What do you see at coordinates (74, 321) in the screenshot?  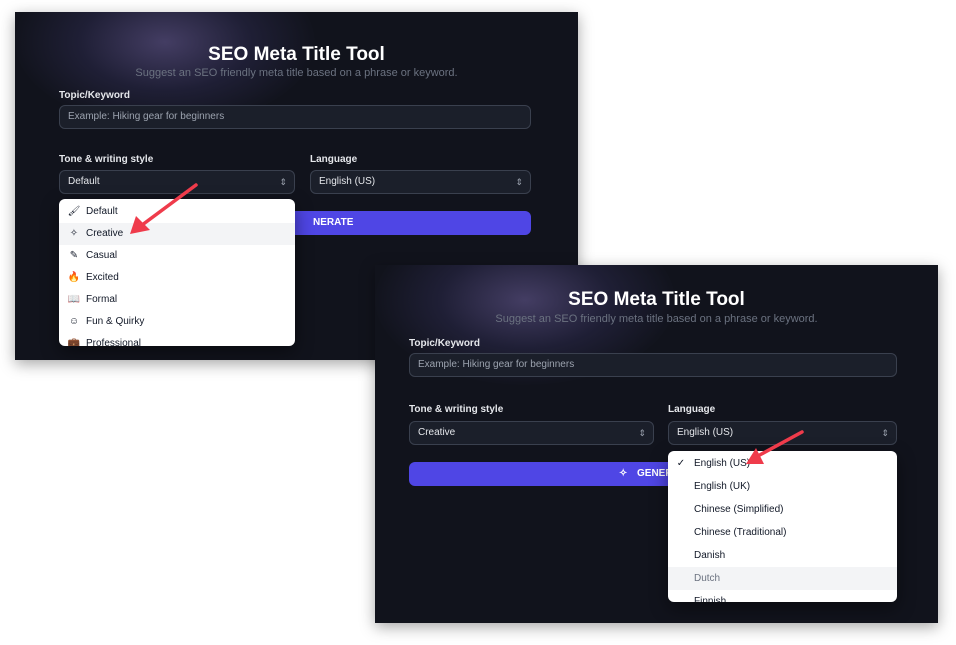 I see `smile-icon: ☺` at bounding box center [74, 321].